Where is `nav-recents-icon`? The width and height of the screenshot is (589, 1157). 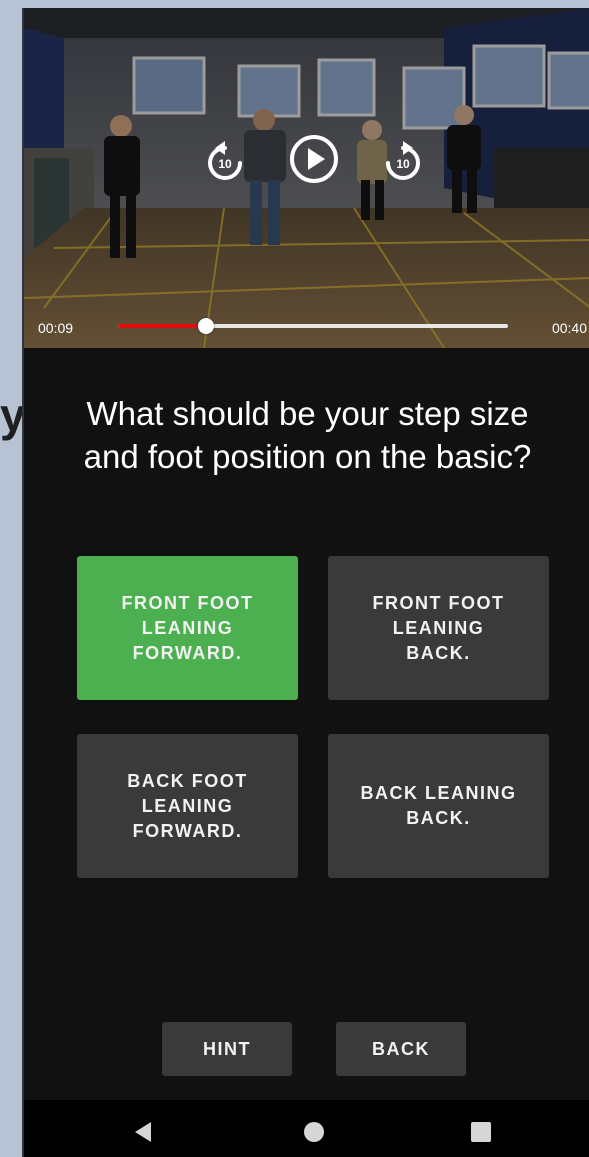 nav-recents-icon is located at coordinates (481, 1132).